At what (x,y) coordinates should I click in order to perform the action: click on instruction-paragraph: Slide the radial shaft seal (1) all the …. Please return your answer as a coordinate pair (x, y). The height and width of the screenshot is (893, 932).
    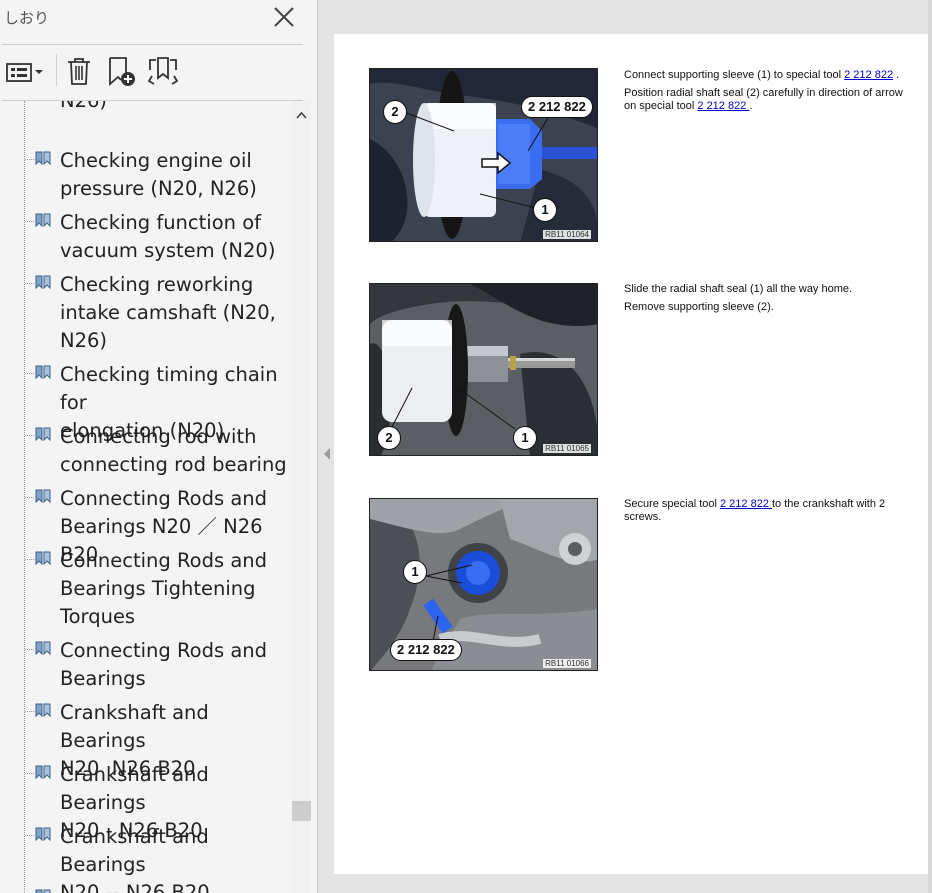
    Looking at the image, I should click on (764, 289).